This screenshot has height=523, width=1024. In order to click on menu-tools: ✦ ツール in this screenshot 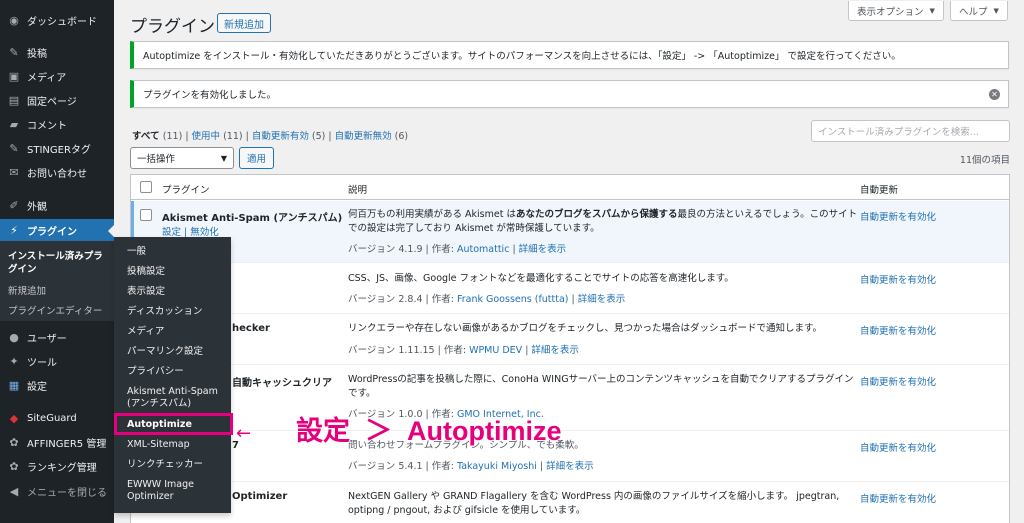, I will do `click(57, 361)`.